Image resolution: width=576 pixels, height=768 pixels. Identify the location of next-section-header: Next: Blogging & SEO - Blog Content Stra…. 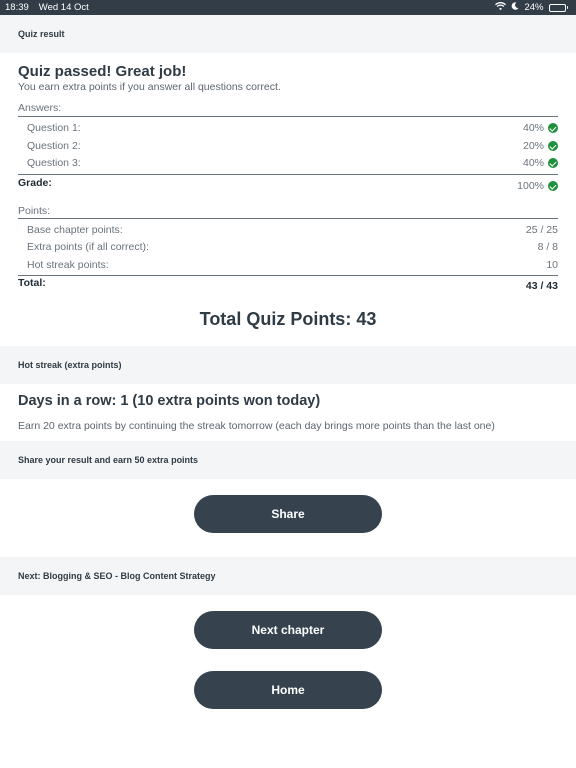
(288, 576).